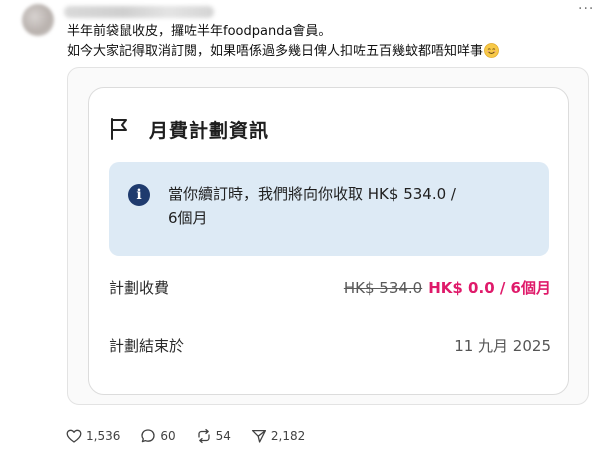 This screenshot has height=450, width=600. What do you see at coordinates (139, 12) in the screenshot?
I see `username-blurred` at bounding box center [139, 12].